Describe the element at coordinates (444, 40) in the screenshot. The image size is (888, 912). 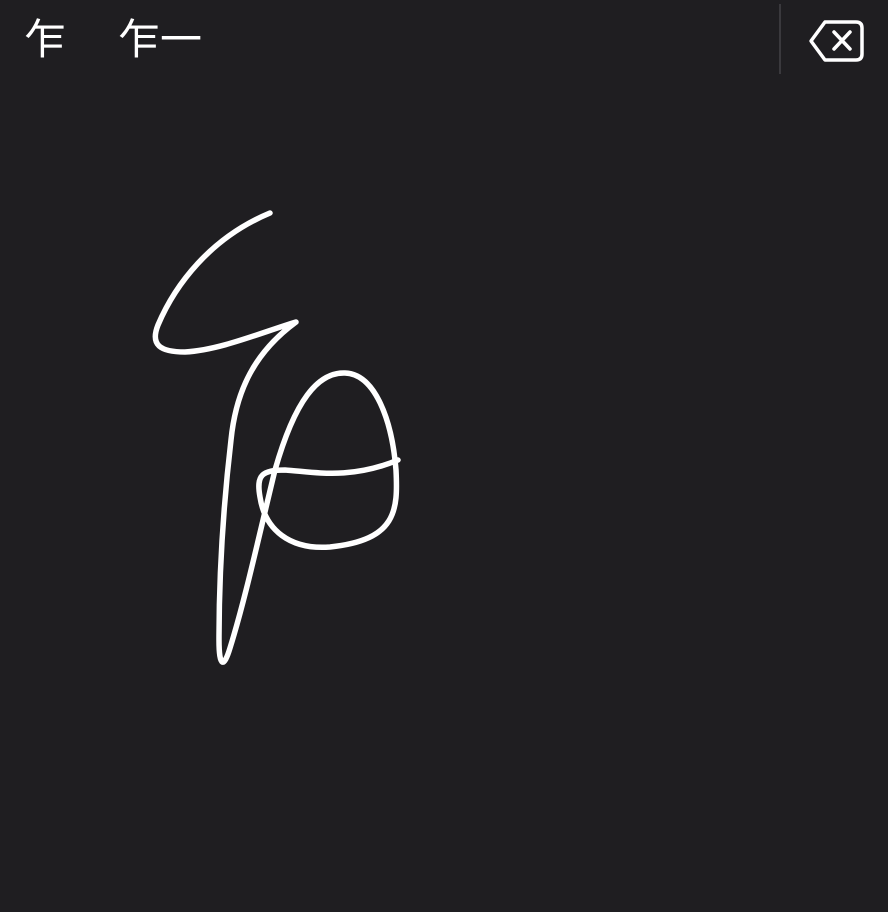
I see `candidate-bar: 乍 乍一` at that location.